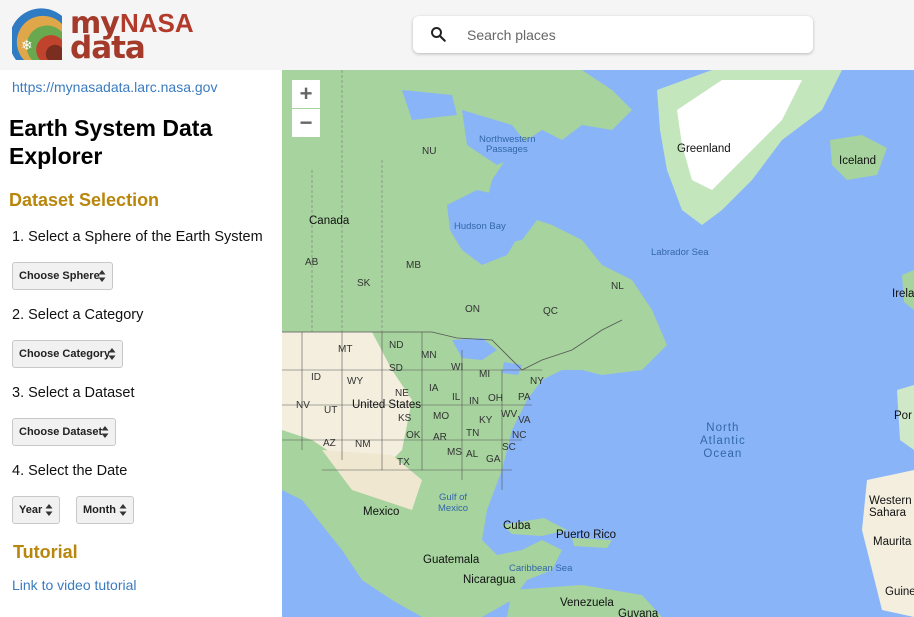 This screenshot has width=914, height=617. I want to click on map-label-western-sahara: Western Sahara, so click(890, 507).